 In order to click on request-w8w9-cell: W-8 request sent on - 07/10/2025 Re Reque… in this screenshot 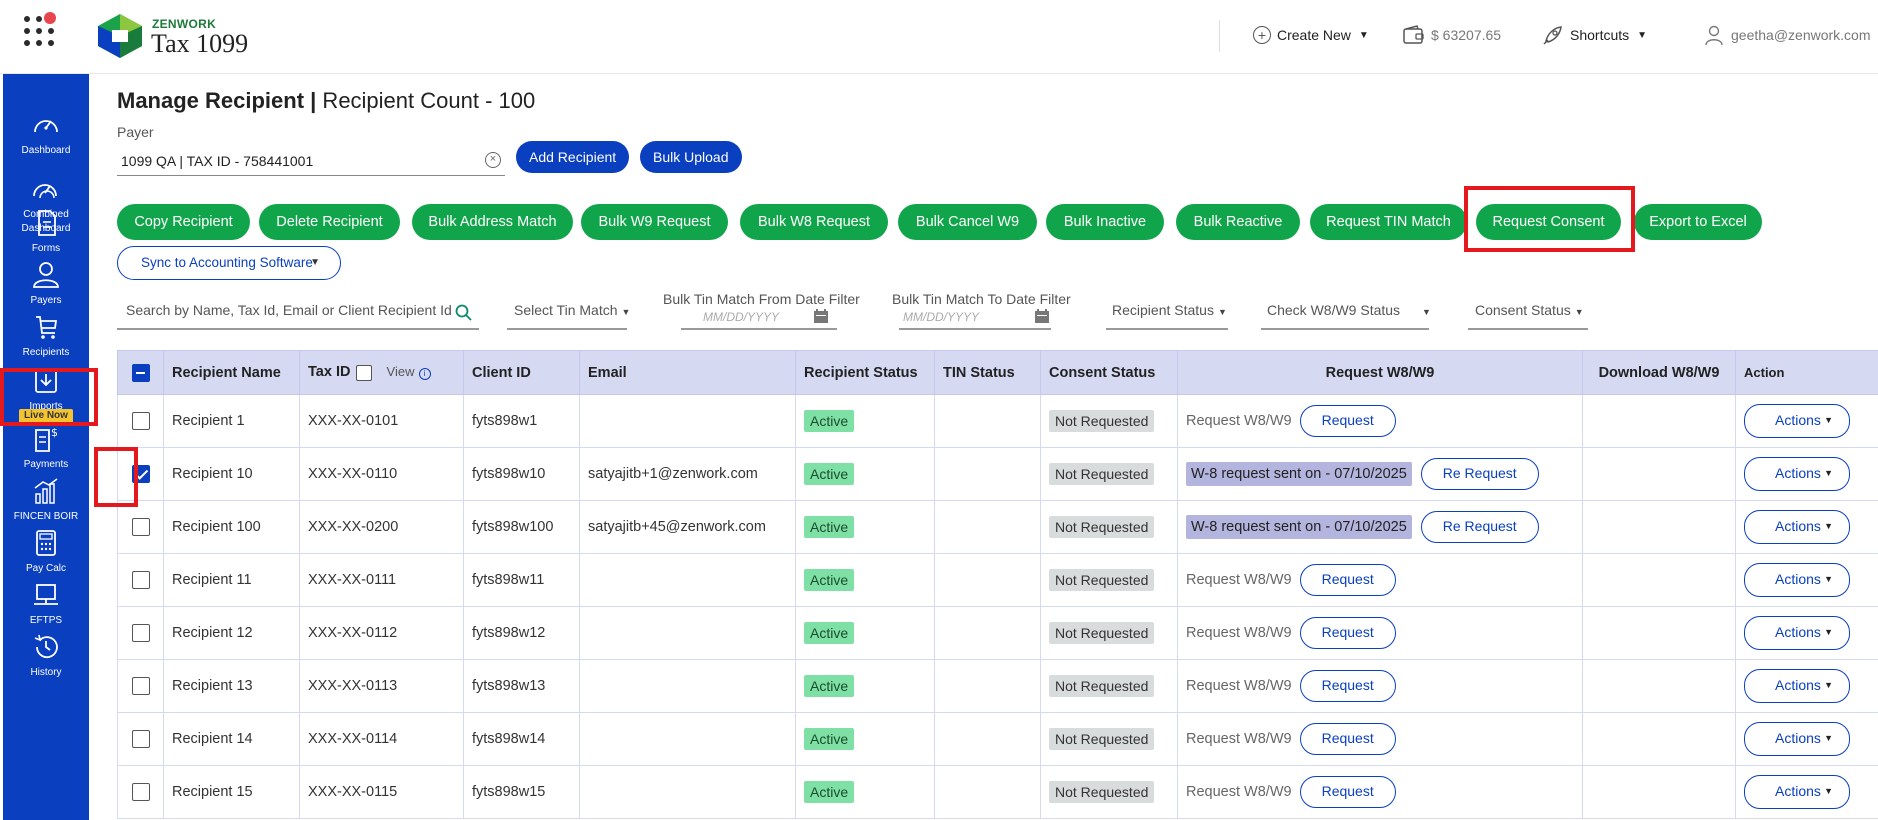, I will do `click(1380, 527)`.